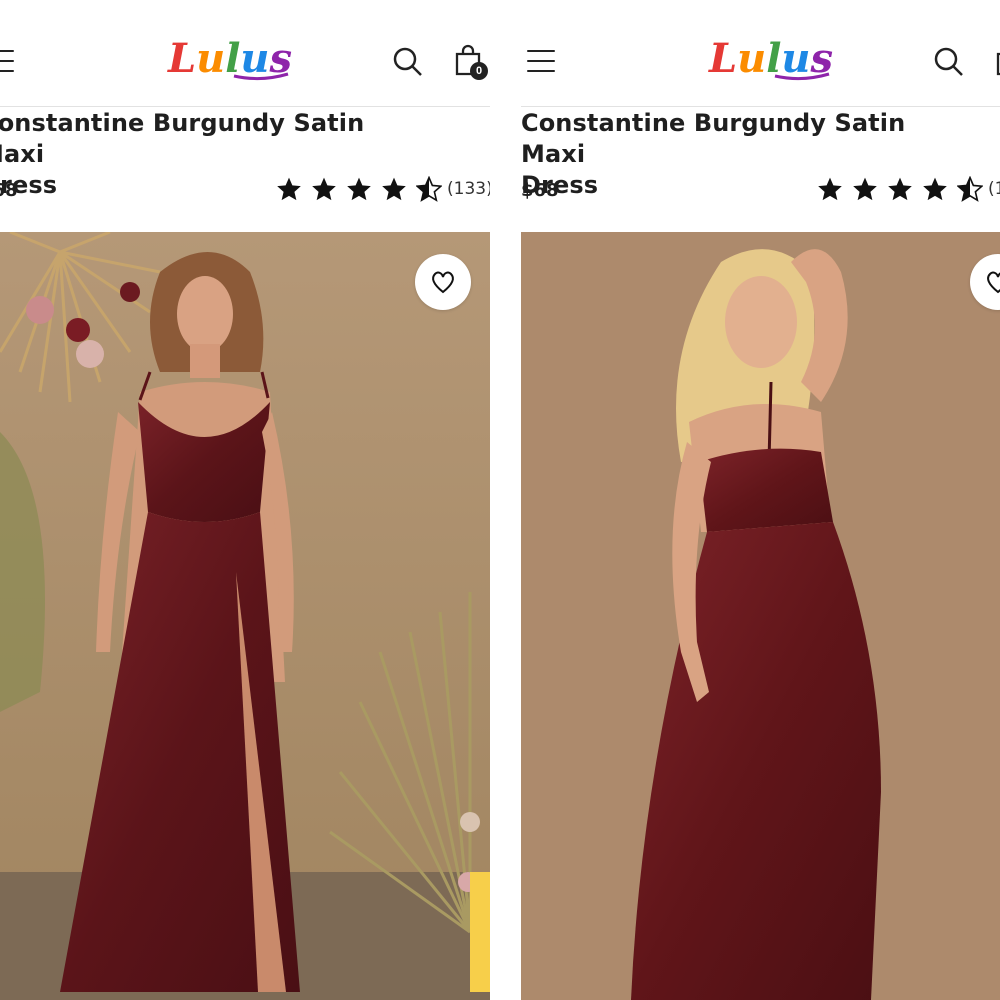 This screenshot has height=1000, width=1000. I want to click on panel-divider, so click(512, 500).